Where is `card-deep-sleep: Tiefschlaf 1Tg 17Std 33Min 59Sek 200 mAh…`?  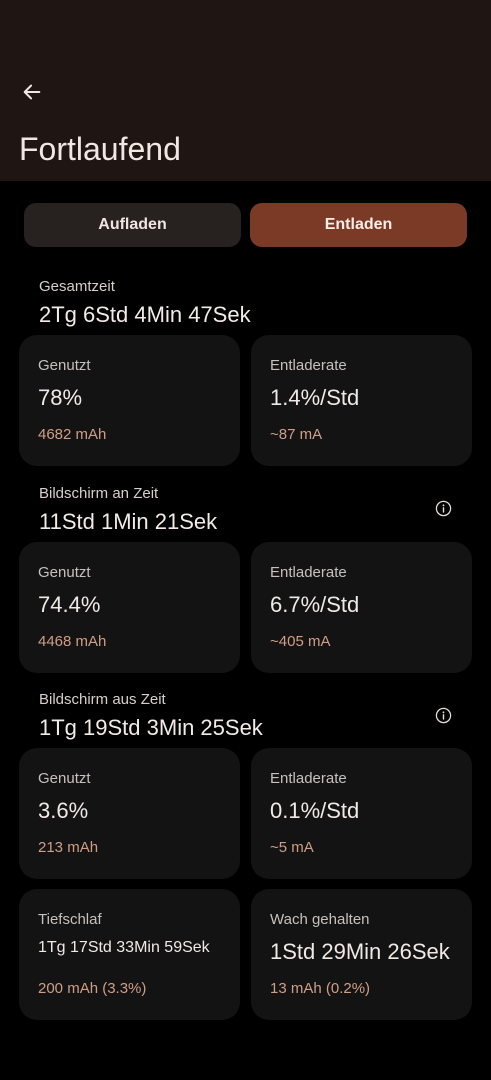 card-deep-sleep: Tiefschlaf 1Tg 17Std 33Min 59Sek 200 mAh… is located at coordinates (129, 954).